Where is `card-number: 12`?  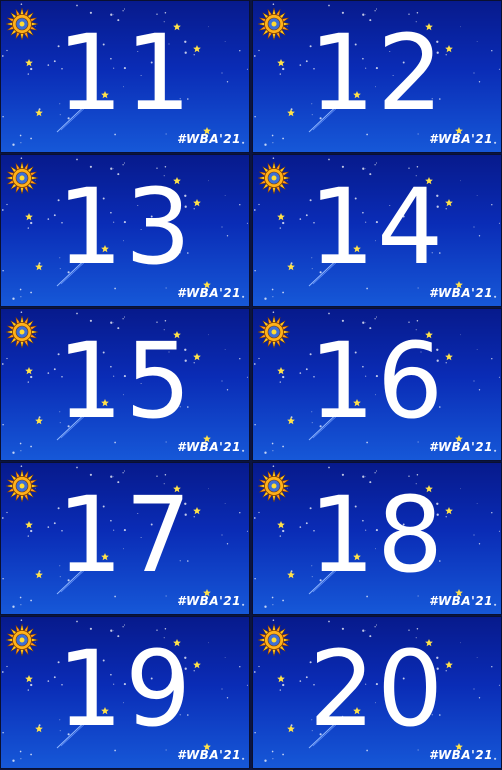 card-number: 12 is located at coordinates (377, 73).